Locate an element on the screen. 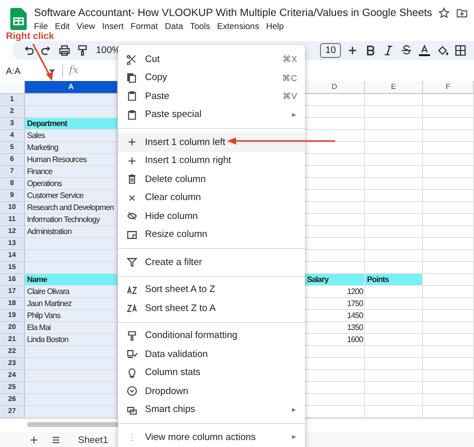  star-icon is located at coordinates (444, 13).